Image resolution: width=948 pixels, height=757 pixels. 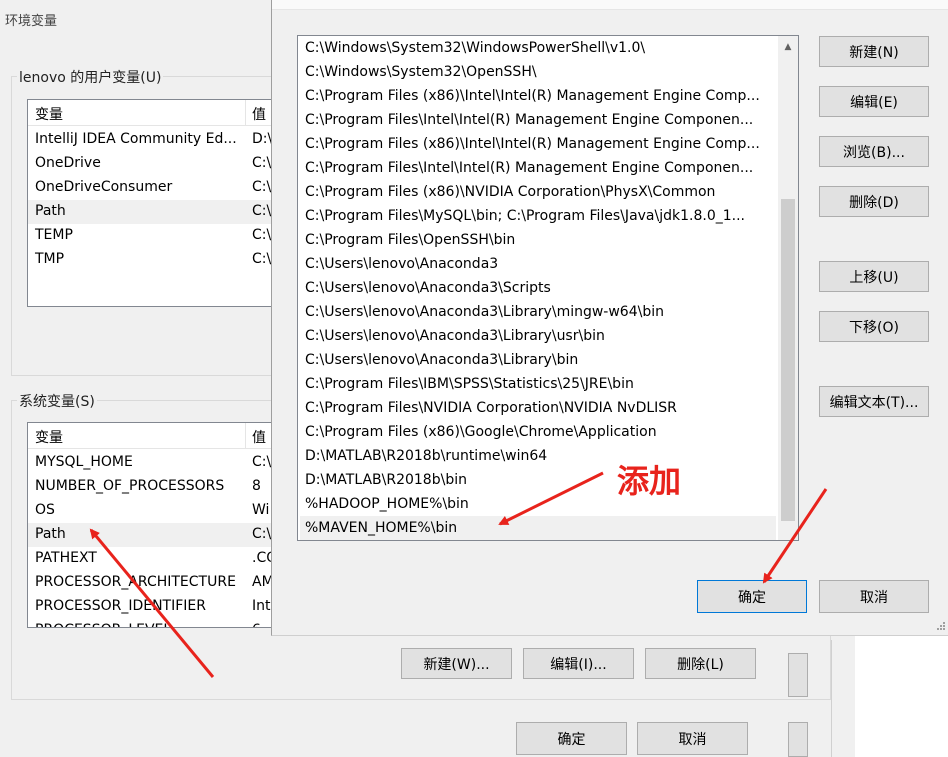 I want to click on path-delete-button: 删除(D), so click(x=874, y=201).